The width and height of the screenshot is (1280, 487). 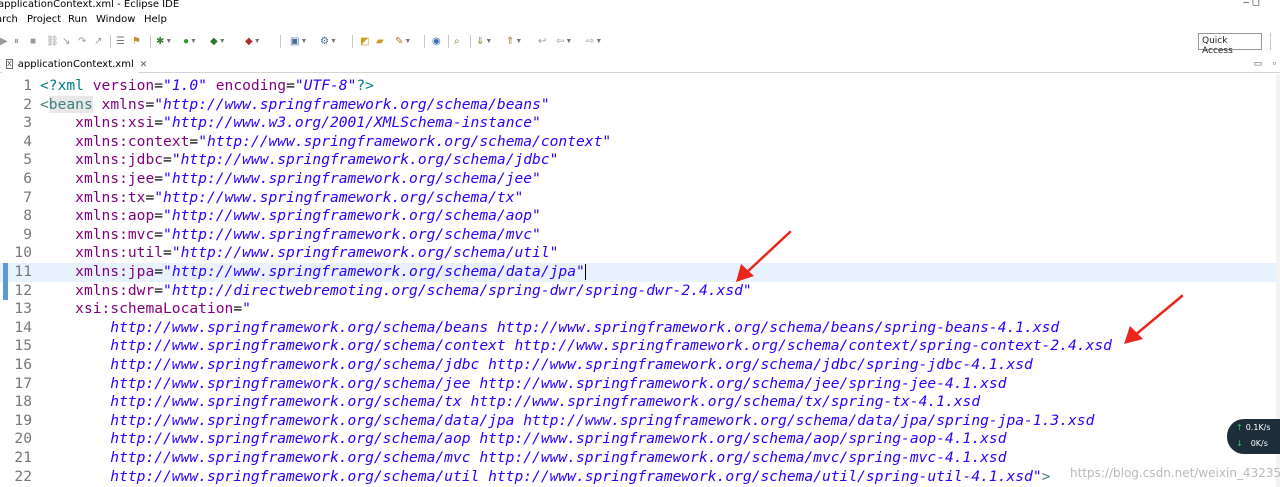 I want to click on arrow-head, so click(x=1133, y=335).